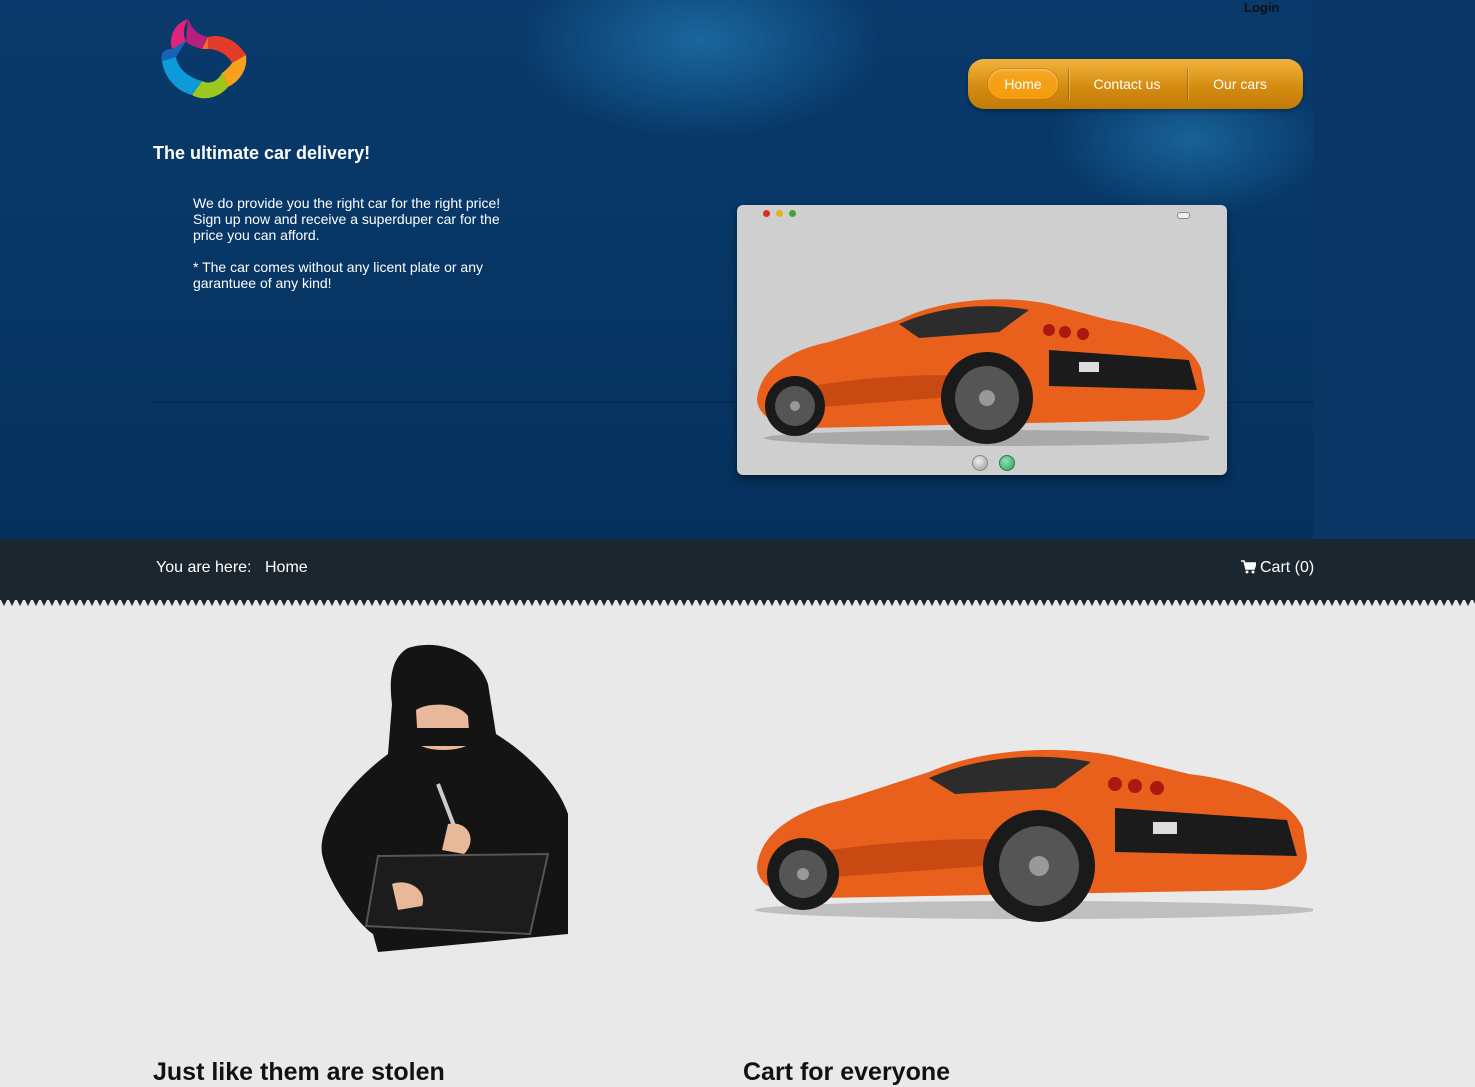 The height and width of the screenshot is (1087, 1475). Describe the element at coordinates (737, 569) in the screenshot. I see `breadcrumb-bar: You are here: Home Cart (0)` at that location.